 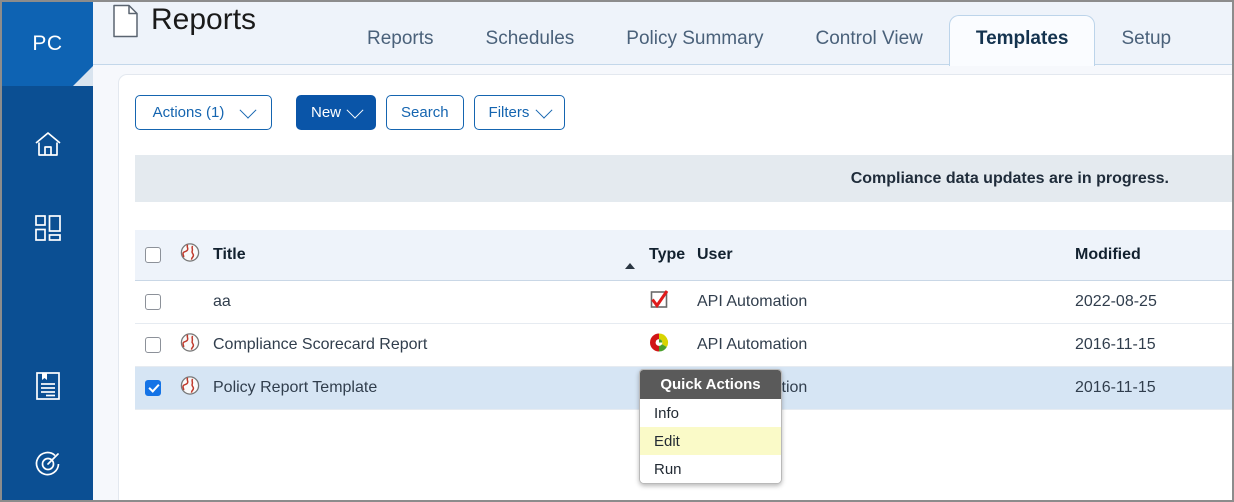 I want to click on menu-item-run: Run, so click(x=710, y=469).